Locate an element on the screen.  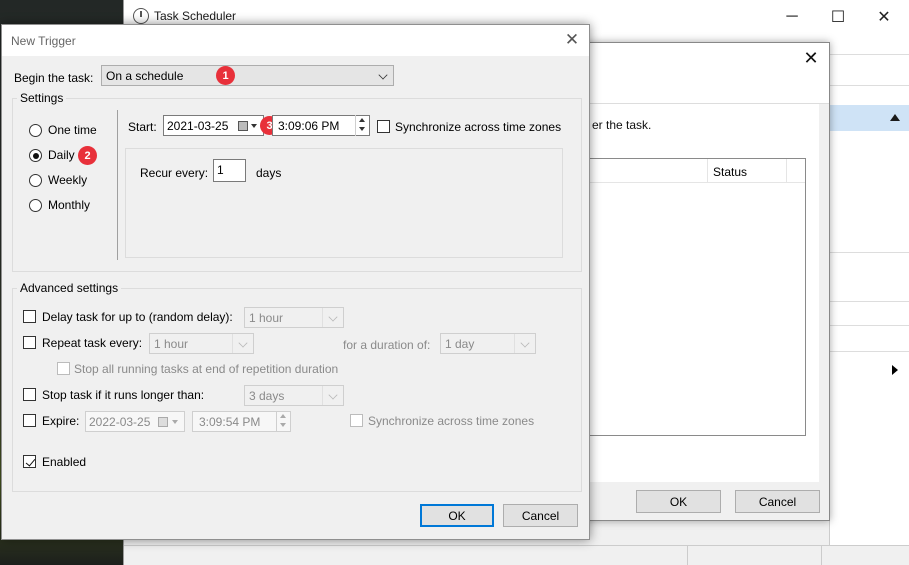
delay-label: Delay task for up to (random delay): is located at coordinates (137, 317).